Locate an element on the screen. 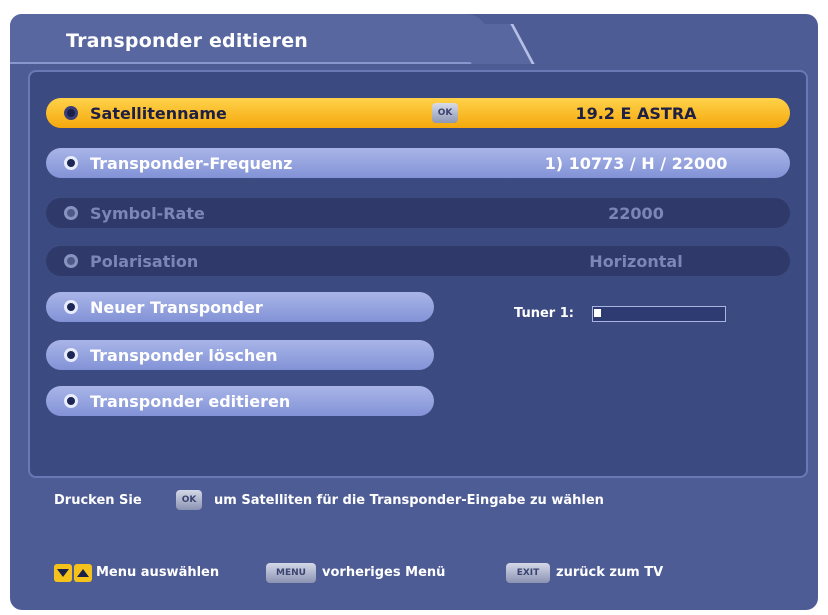 The width and height of the screenshot is (828, 615). row-satellitenname: Satellitenname OK 19.2 E ASTRA is located at coordinates (418, 113).